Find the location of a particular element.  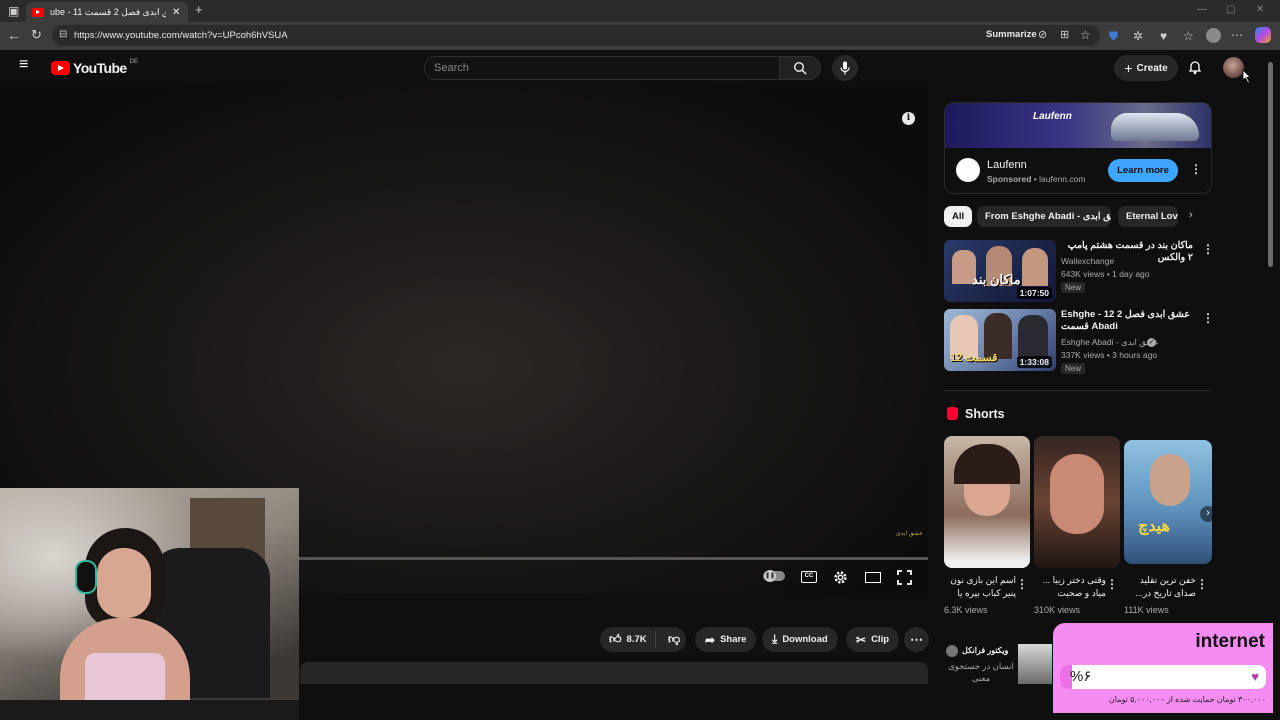

like-button: 👍︎ 8.7K is located at coordinates (628, 639).